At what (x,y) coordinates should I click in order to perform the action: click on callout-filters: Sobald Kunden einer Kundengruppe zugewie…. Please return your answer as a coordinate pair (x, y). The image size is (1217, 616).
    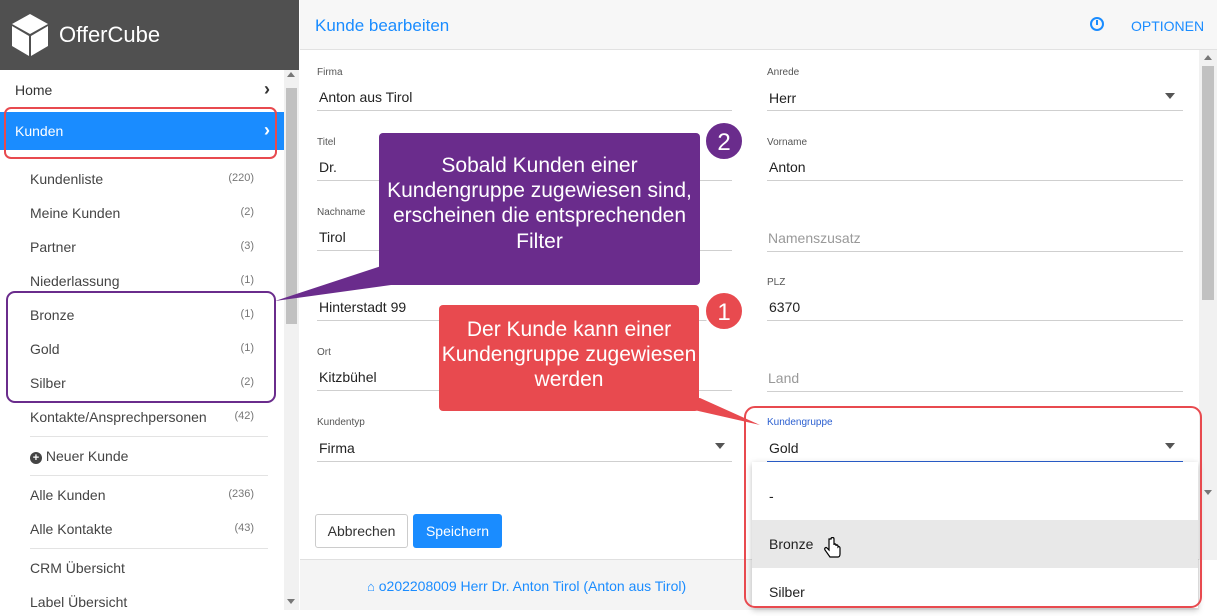
    Looking at the image, I should click on (539, 209).